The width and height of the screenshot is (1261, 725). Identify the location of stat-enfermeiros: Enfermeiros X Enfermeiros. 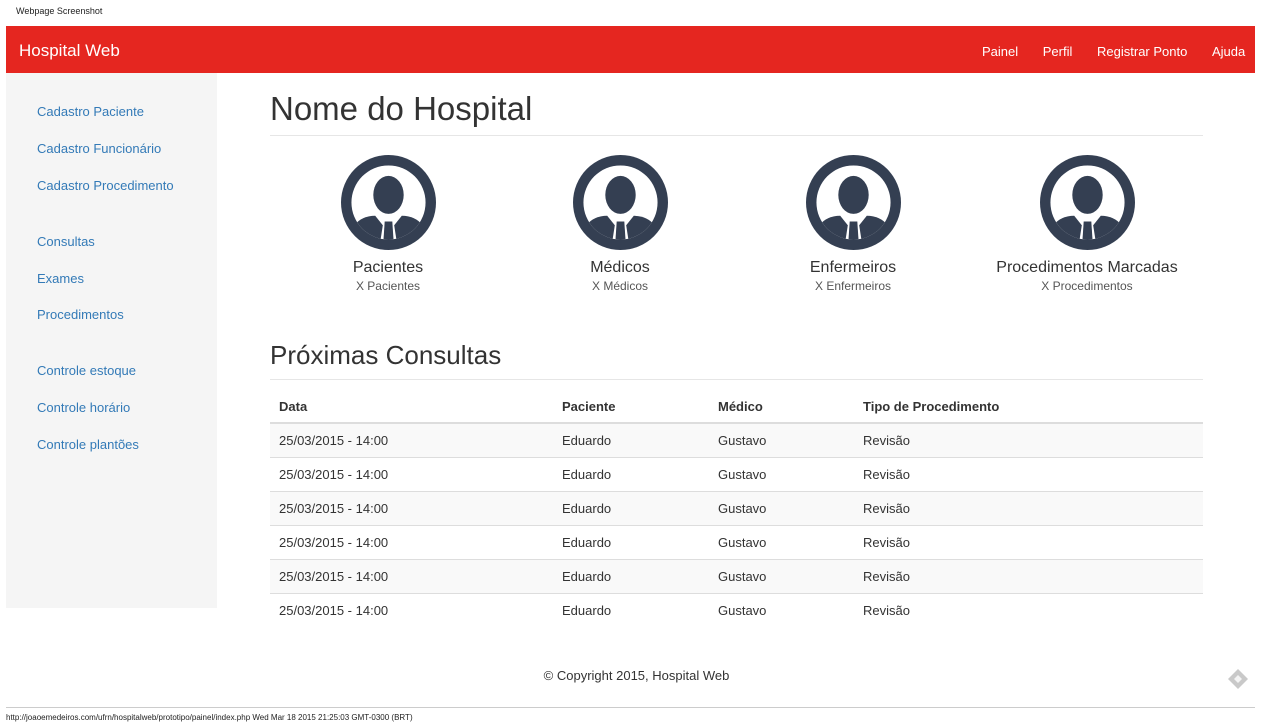
(853, 224).